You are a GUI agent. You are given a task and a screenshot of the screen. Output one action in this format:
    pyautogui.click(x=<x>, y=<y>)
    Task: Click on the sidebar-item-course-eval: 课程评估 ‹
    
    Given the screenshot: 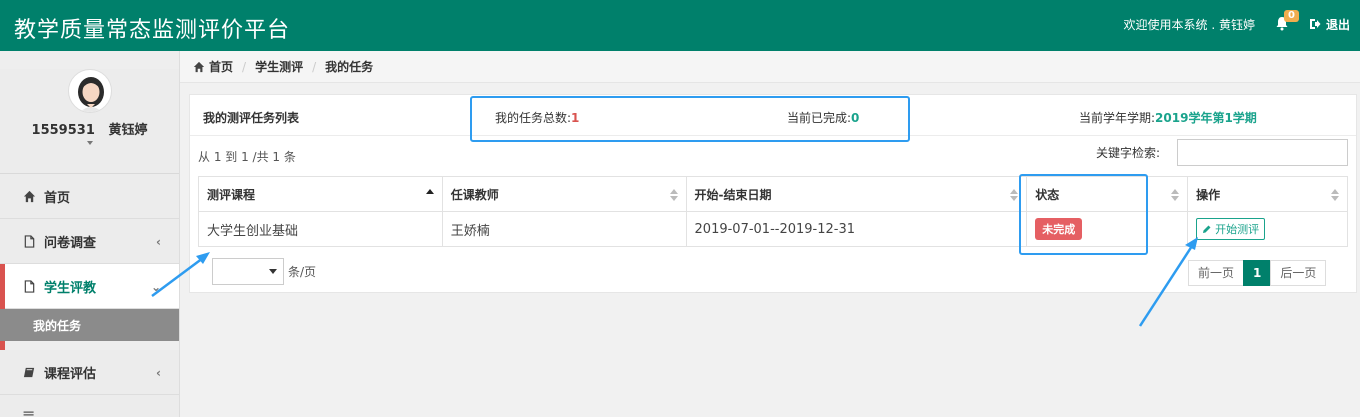 What is the action you would take?
    pyautogui.click(x=89, y=372)
    